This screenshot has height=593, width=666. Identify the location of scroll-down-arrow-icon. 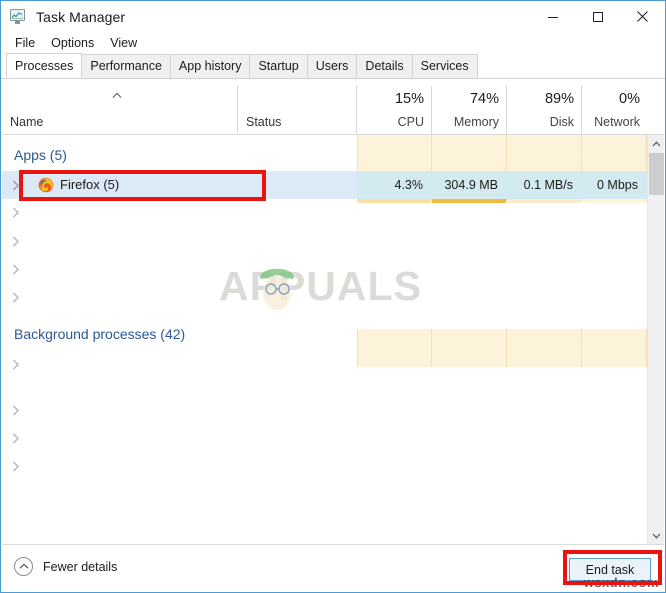
(656, 535).